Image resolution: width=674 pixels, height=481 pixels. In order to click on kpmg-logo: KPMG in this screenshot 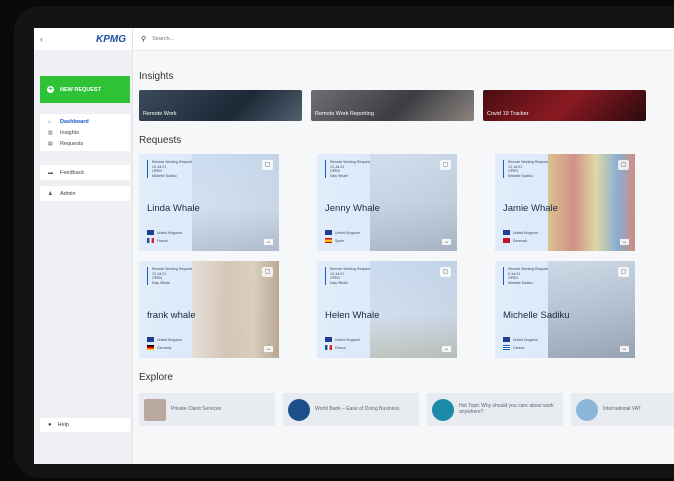, I will do `click(111, 39)`.